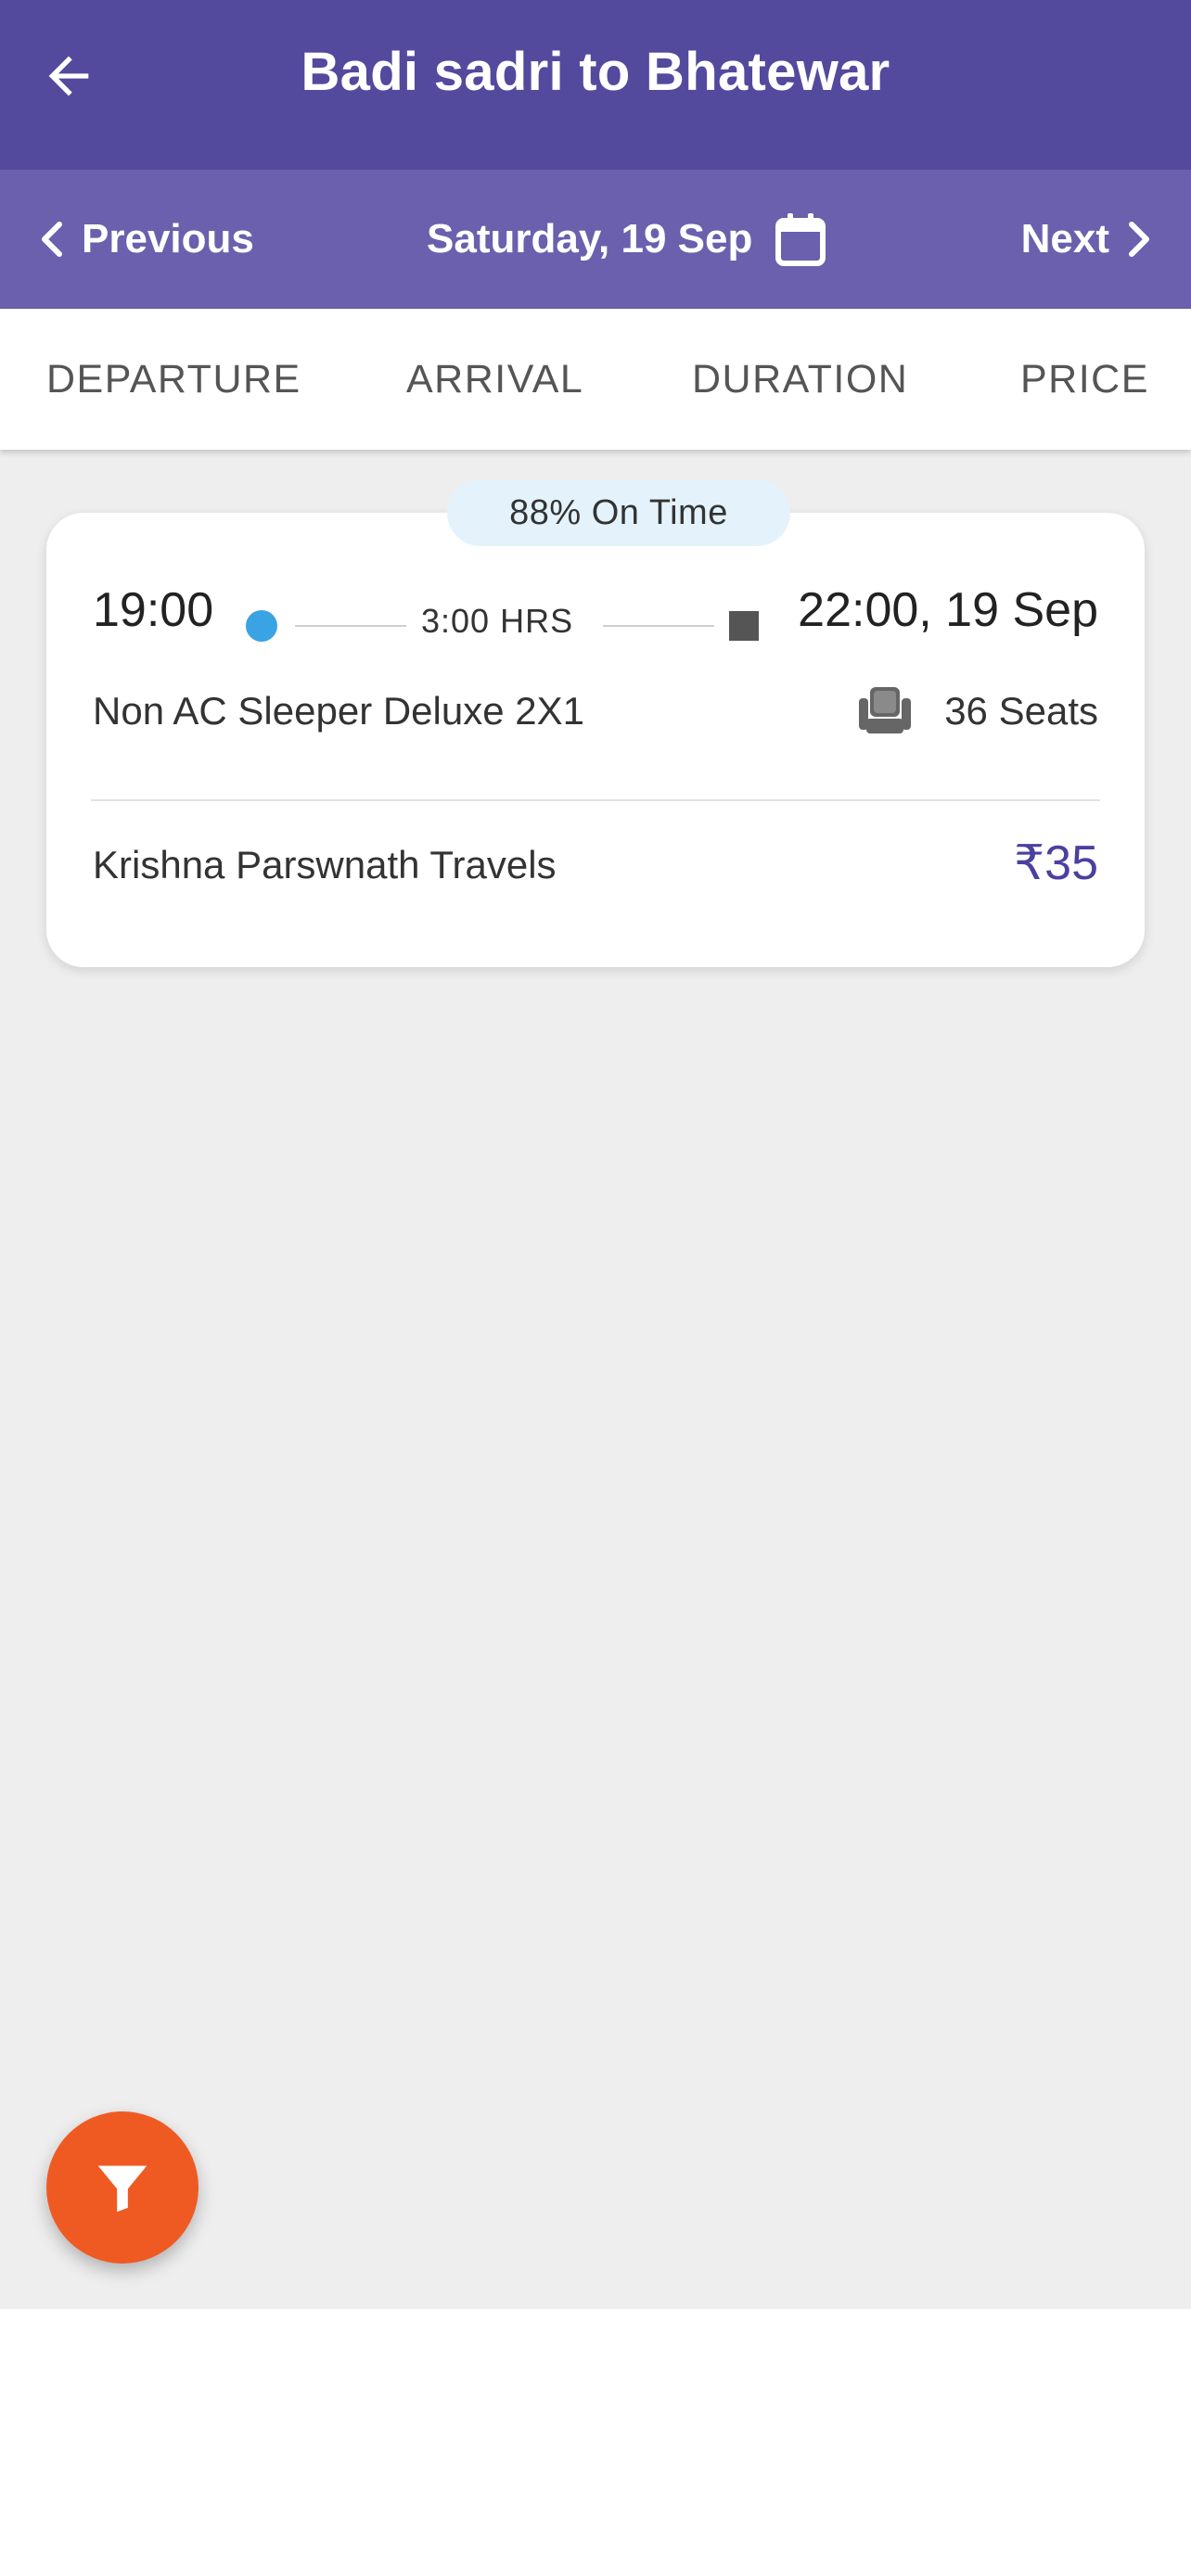  Describe the element at coordinates (1056, 863) in the screenshot. I see `fare-price: ₹35` at that location.